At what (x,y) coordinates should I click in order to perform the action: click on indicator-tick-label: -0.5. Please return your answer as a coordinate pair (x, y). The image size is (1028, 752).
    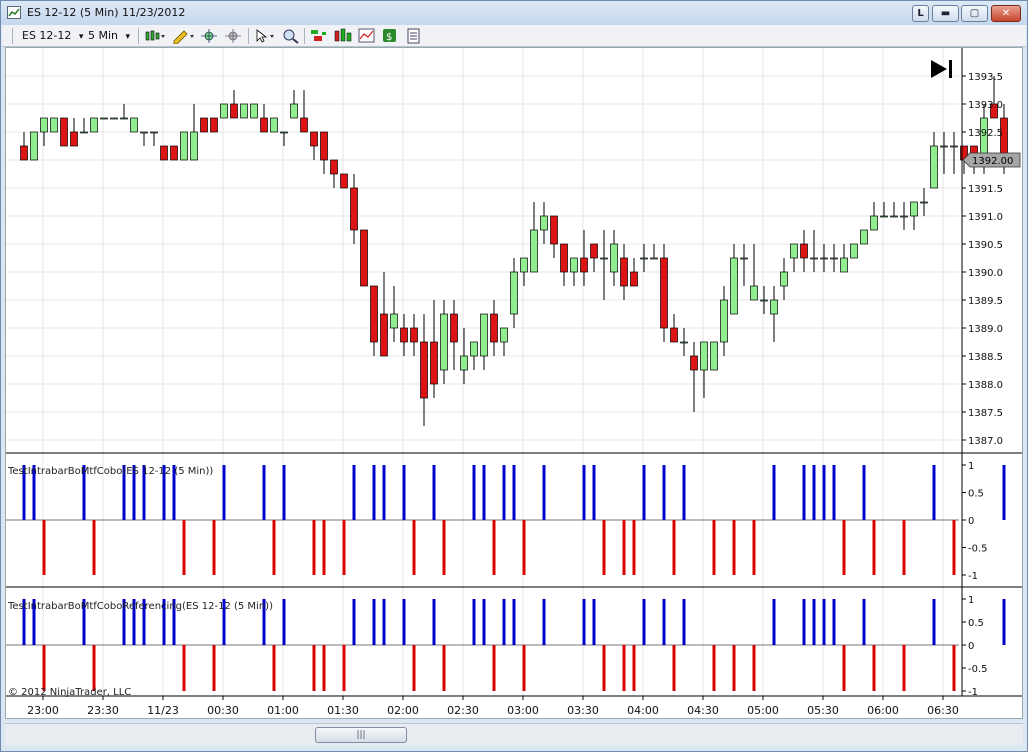
    Looking at the image, I should click on (978, 549).